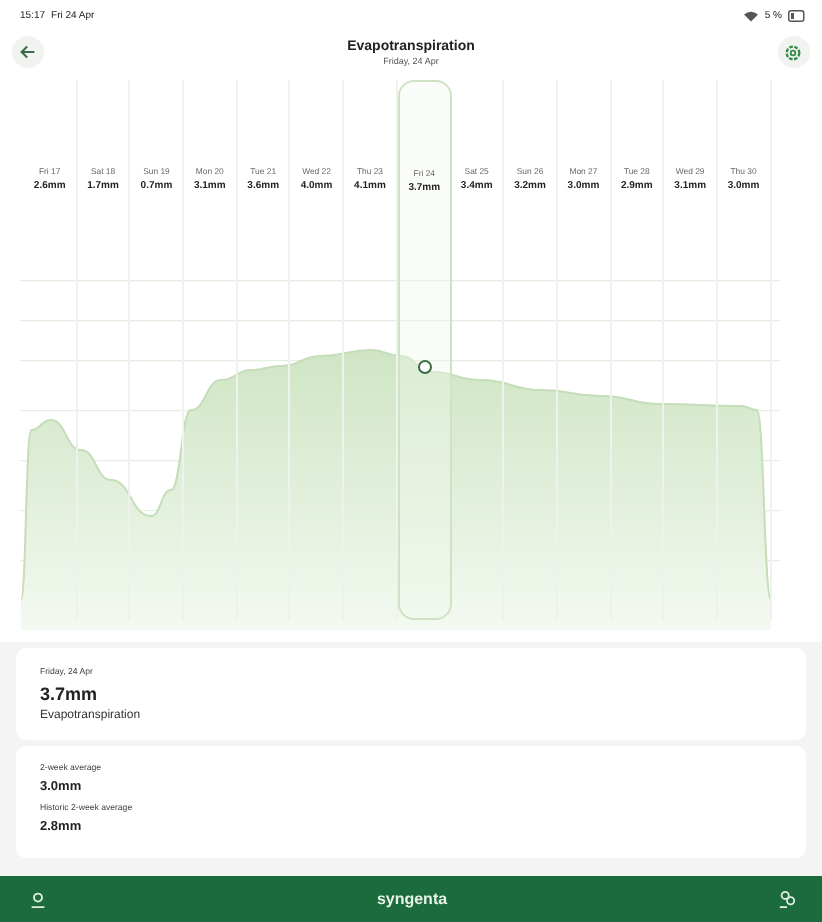  I want to click on wifi-icon, so click(751, 16).